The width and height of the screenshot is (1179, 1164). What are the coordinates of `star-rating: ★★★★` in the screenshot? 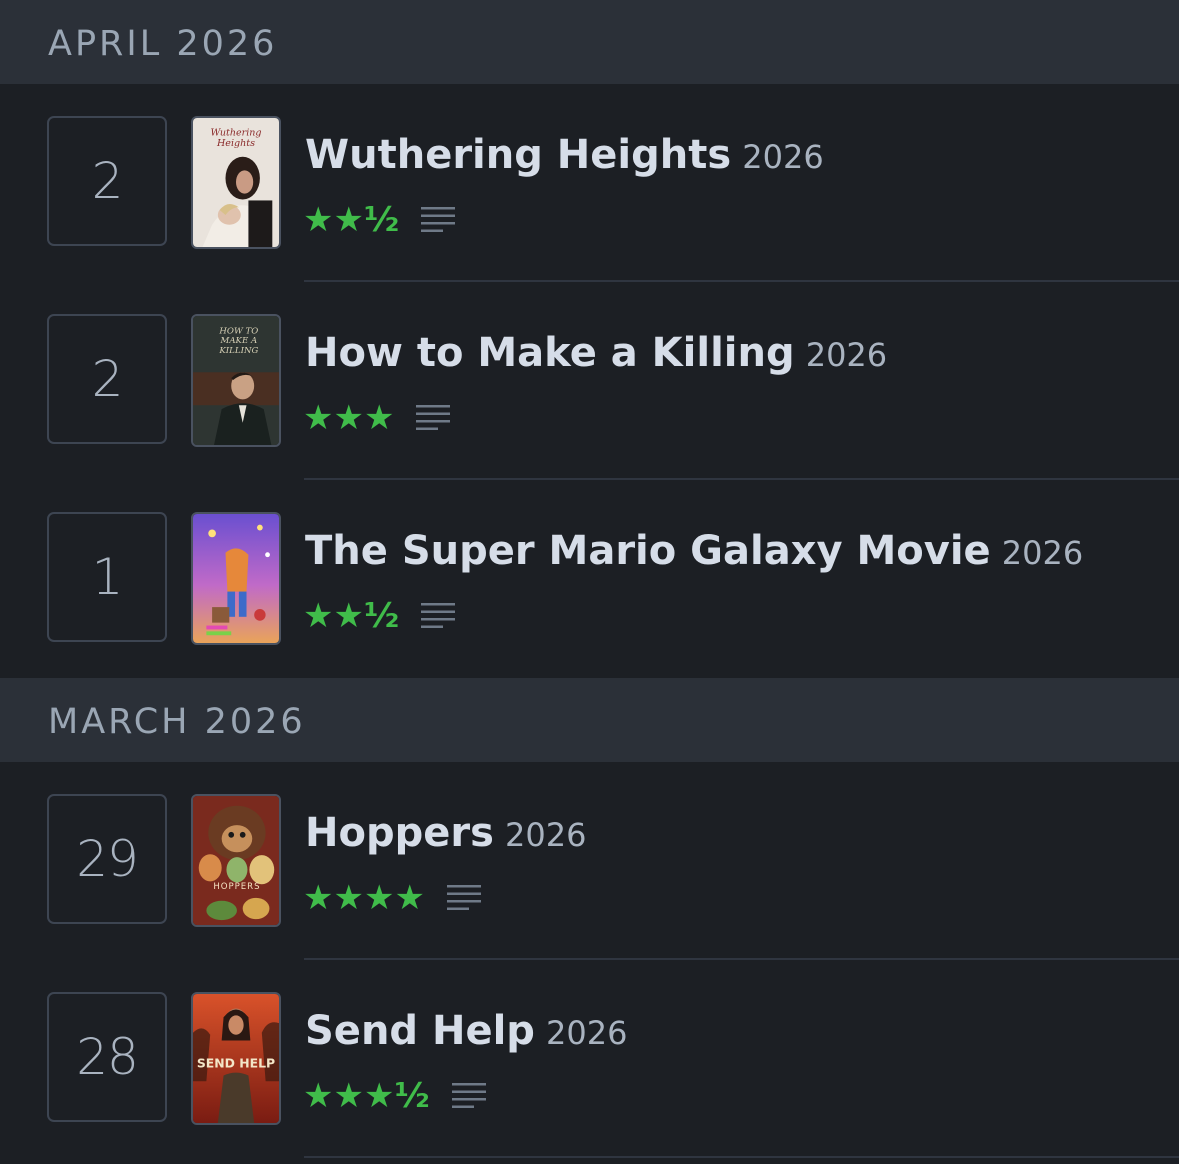 It's located at (364, 898).